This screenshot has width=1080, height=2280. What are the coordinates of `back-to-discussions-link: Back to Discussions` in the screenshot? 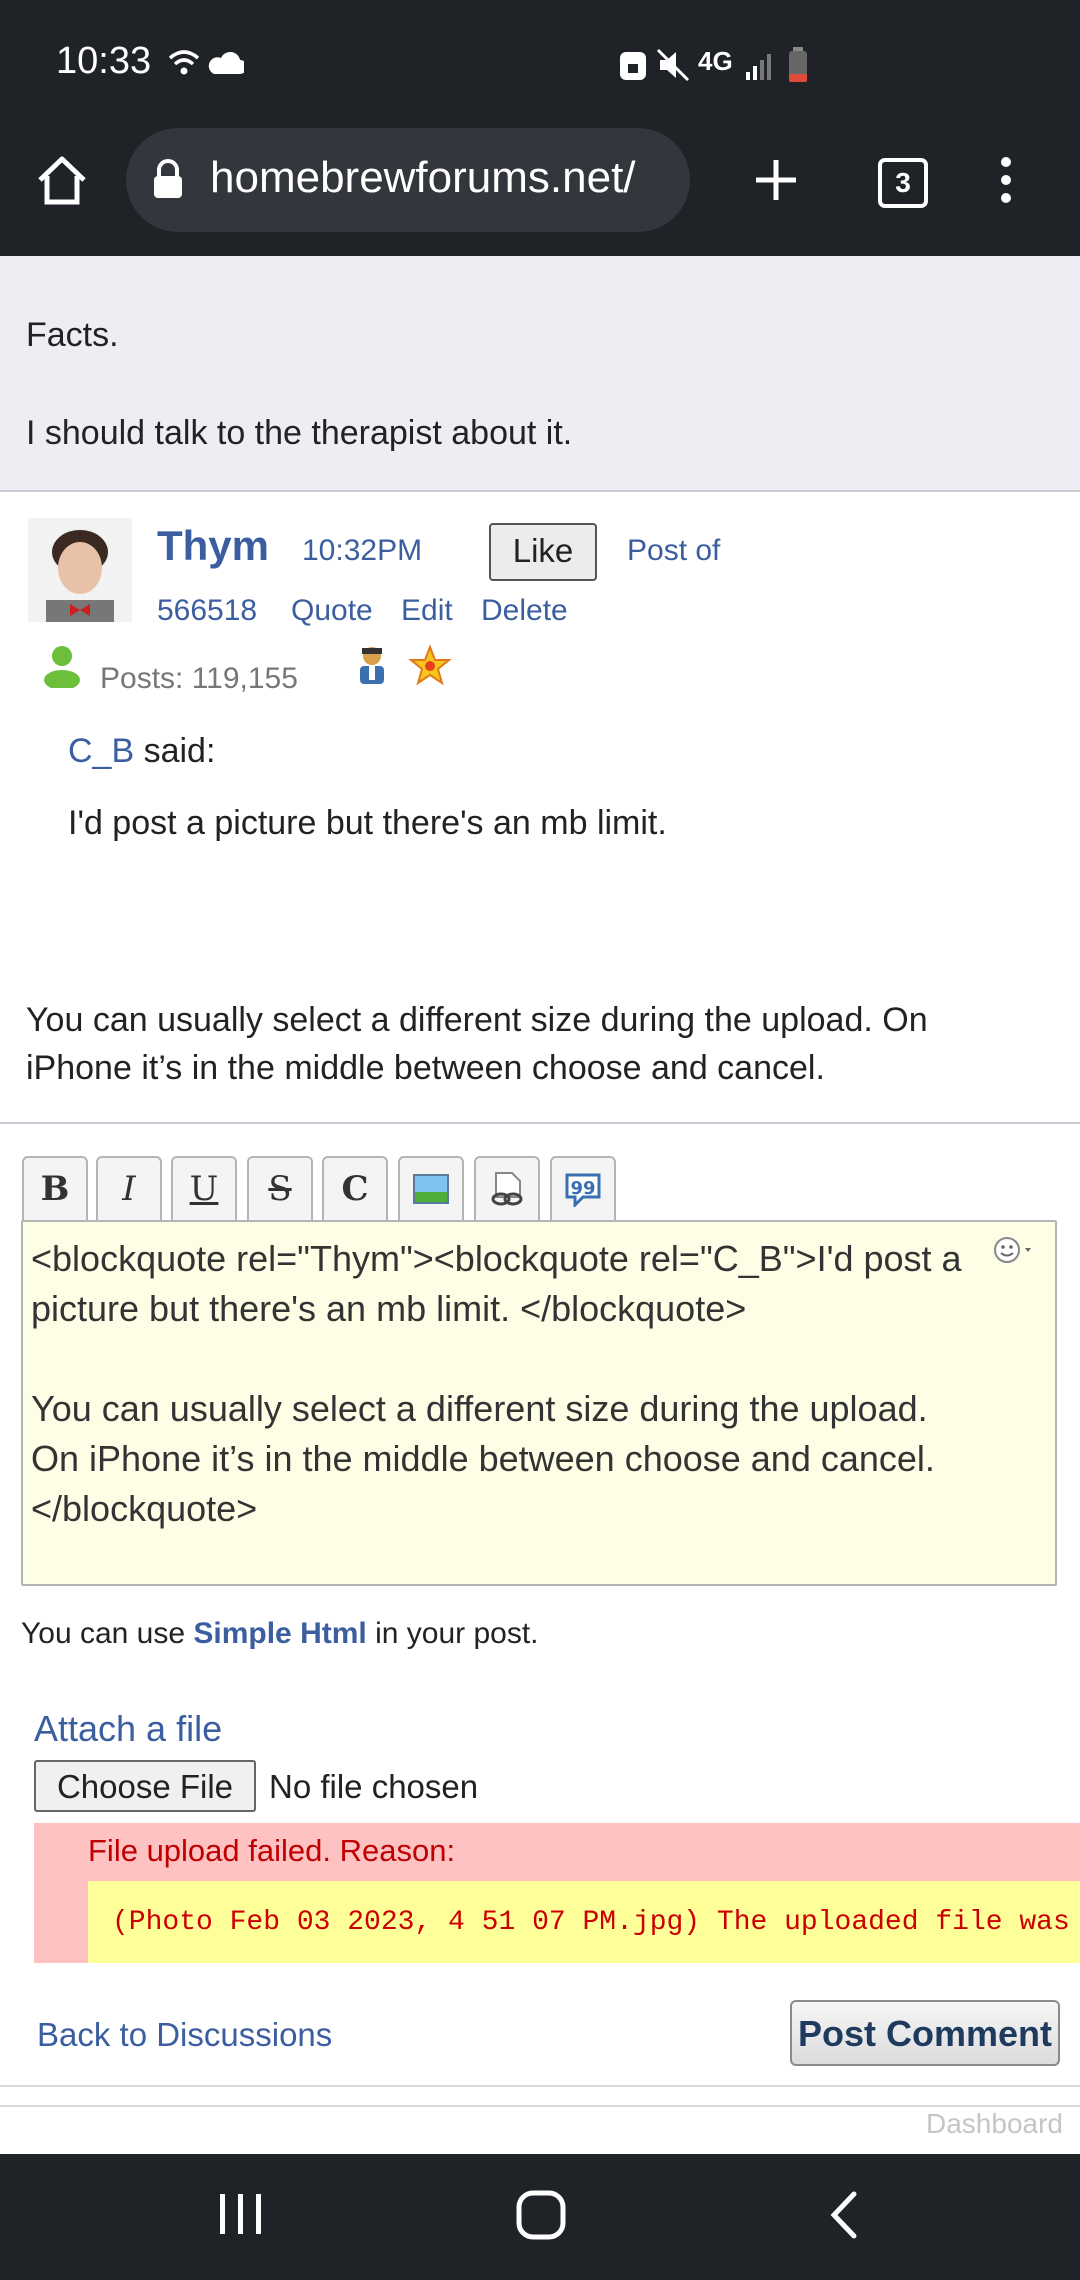 It's located at (184, 2035).